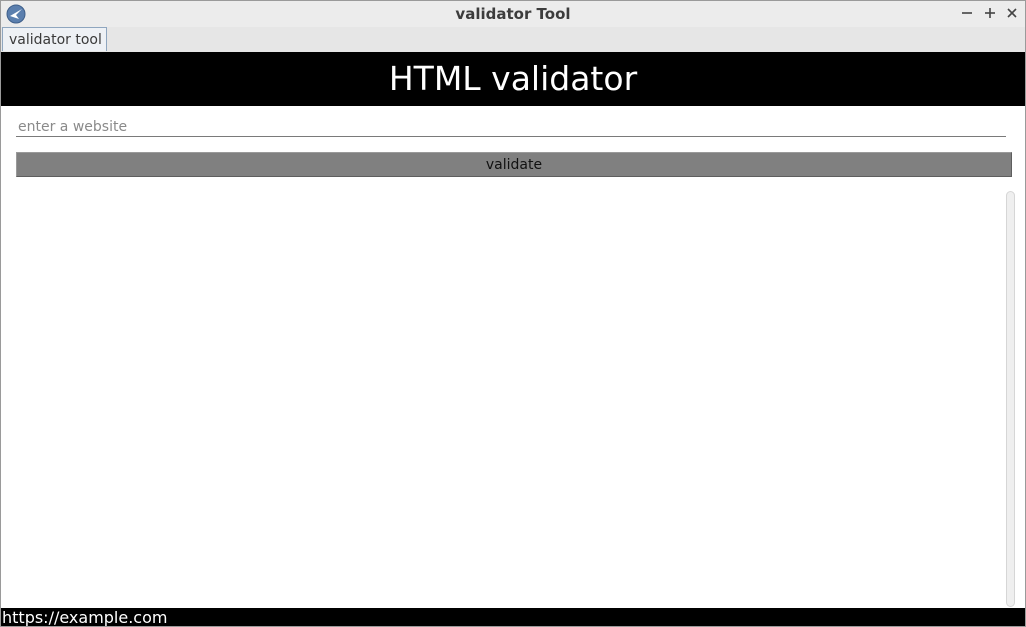 This screenshot has width=1026, height=627. I want to click on window-title: validator Tool, so click(513, 14).